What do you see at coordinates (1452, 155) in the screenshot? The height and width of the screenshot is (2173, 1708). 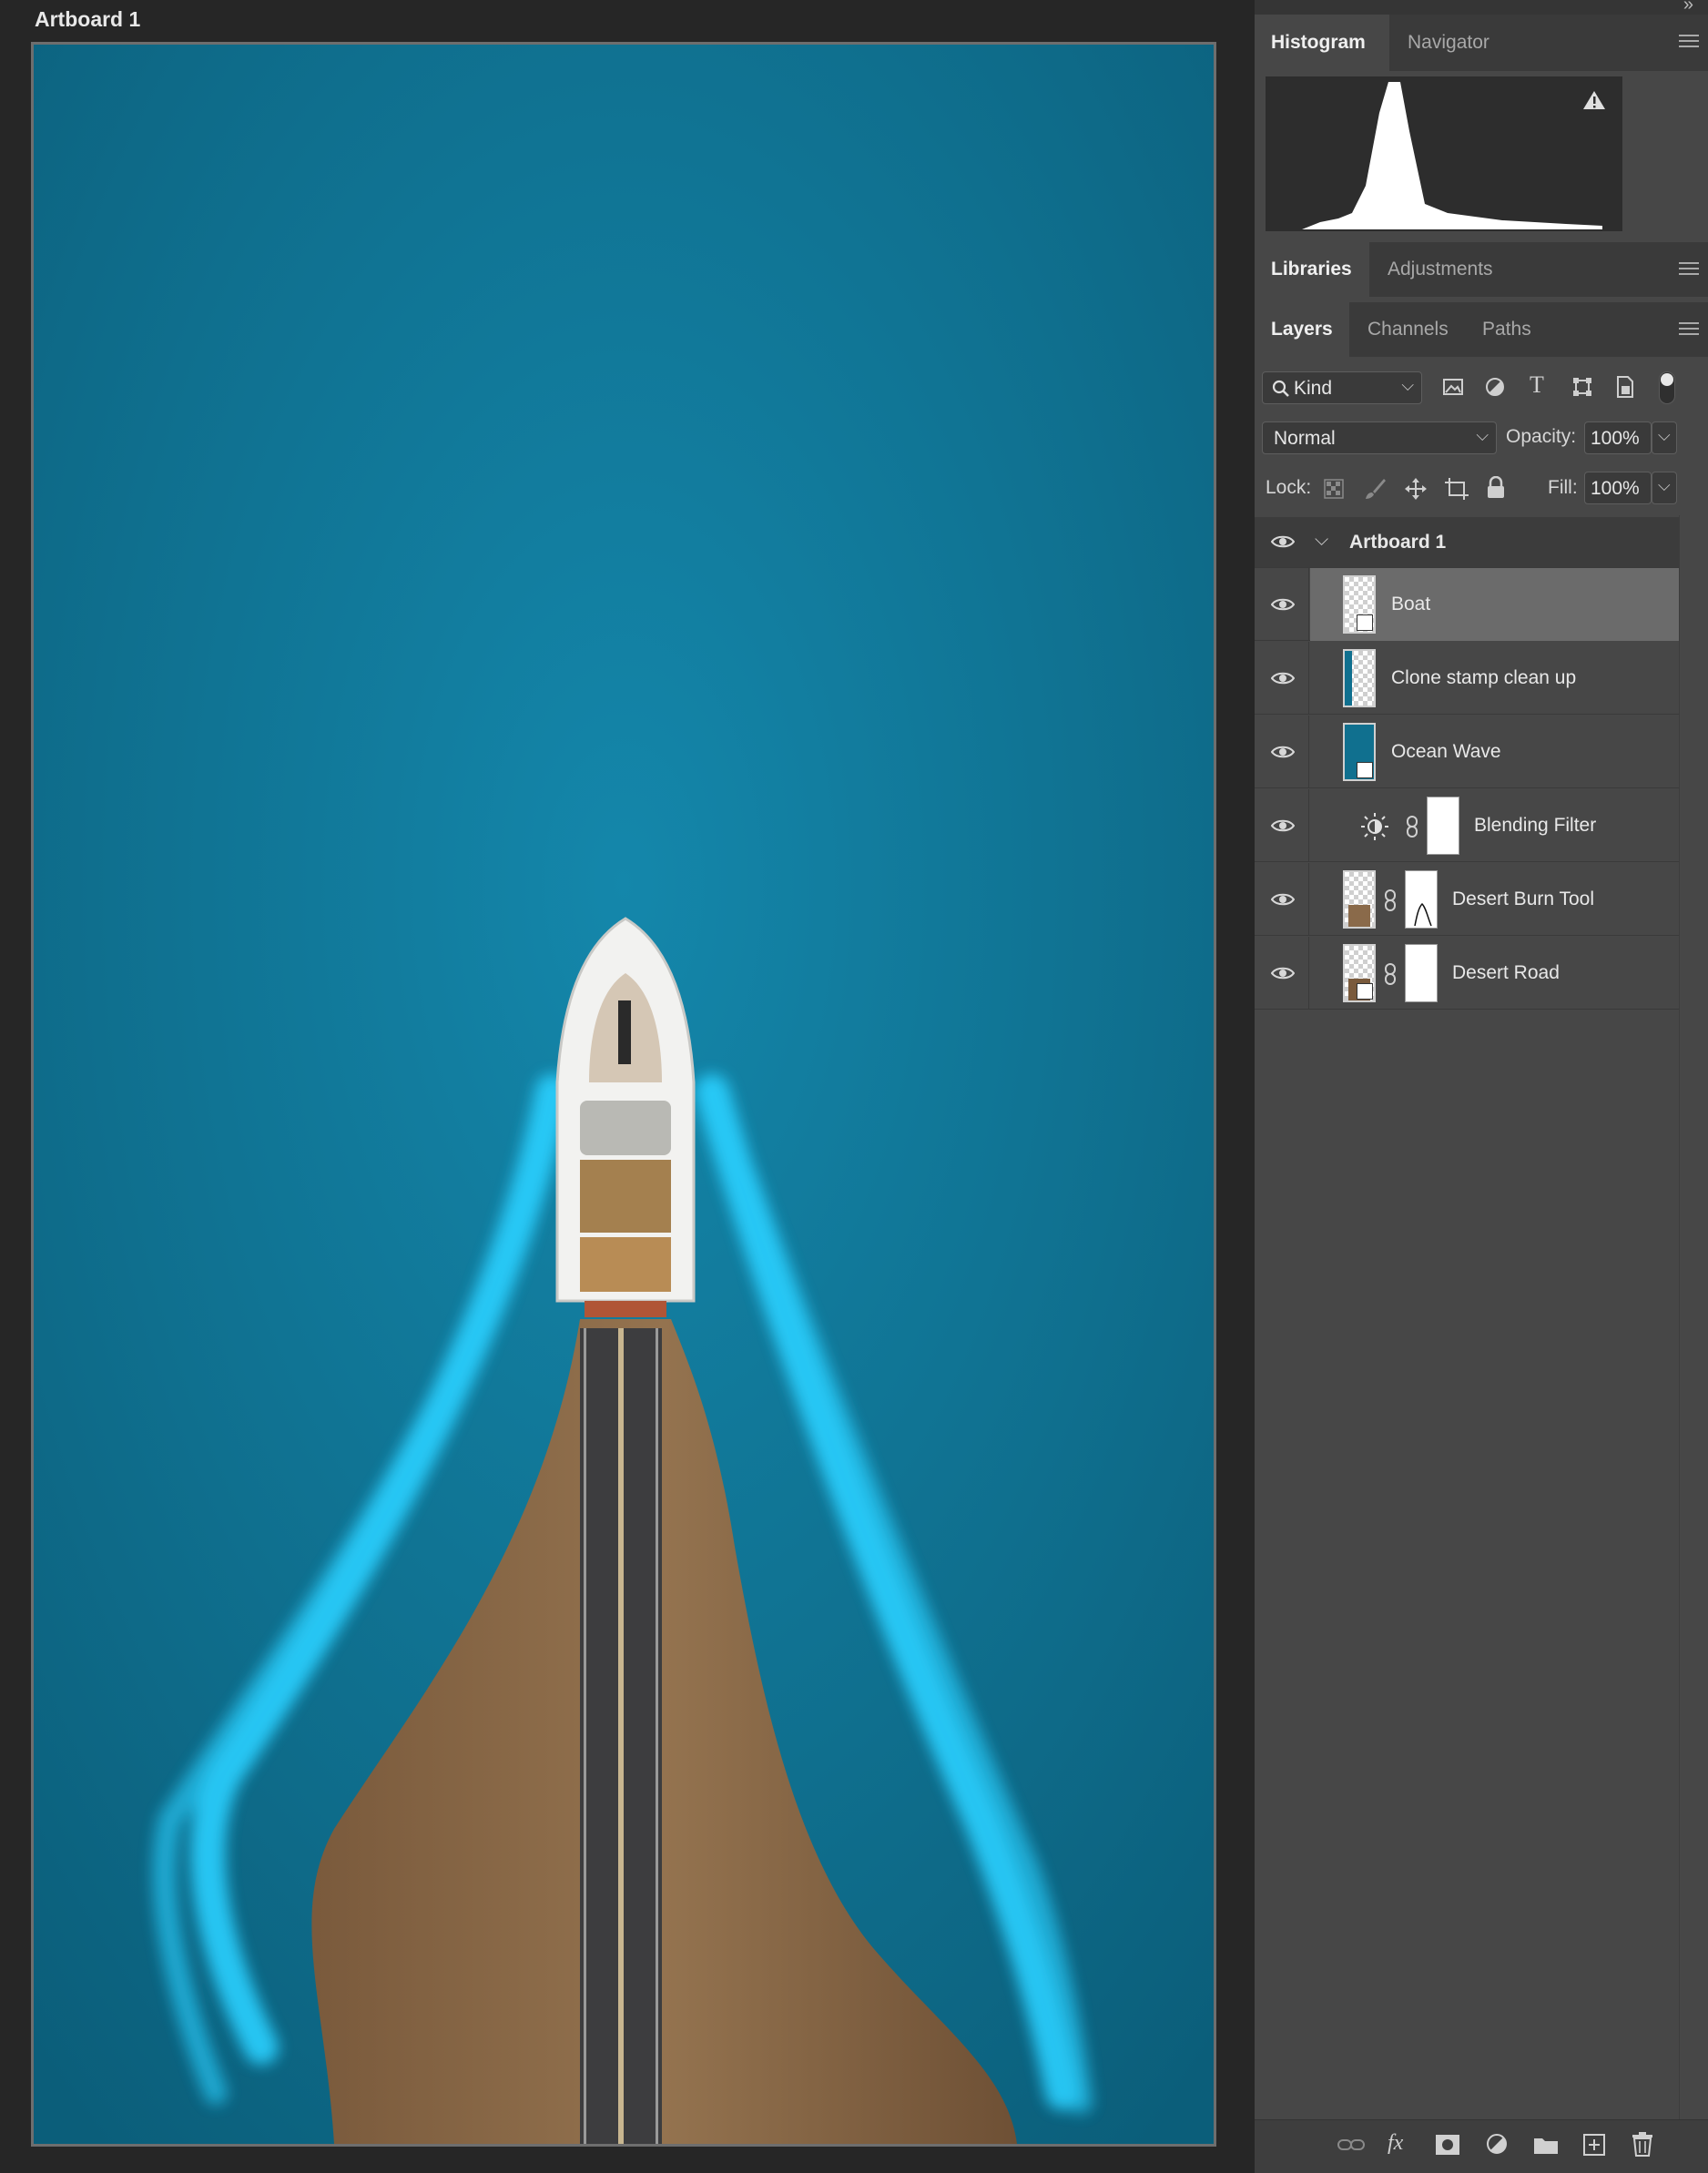 I see `histogram-chart` at bounding box center [1452, 155].